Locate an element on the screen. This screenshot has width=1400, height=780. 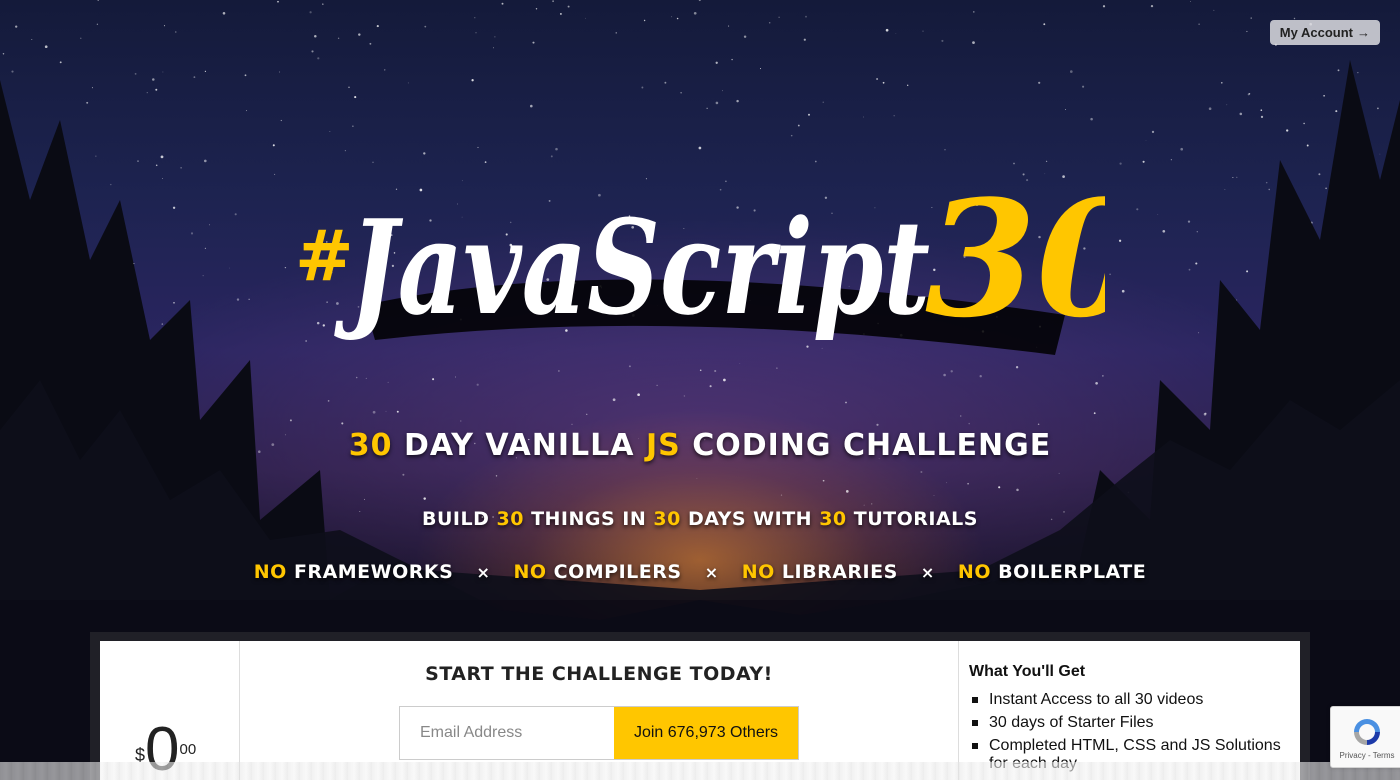
list-item: Instant Access to all 30 videos is located at coordinates (1129, 700).